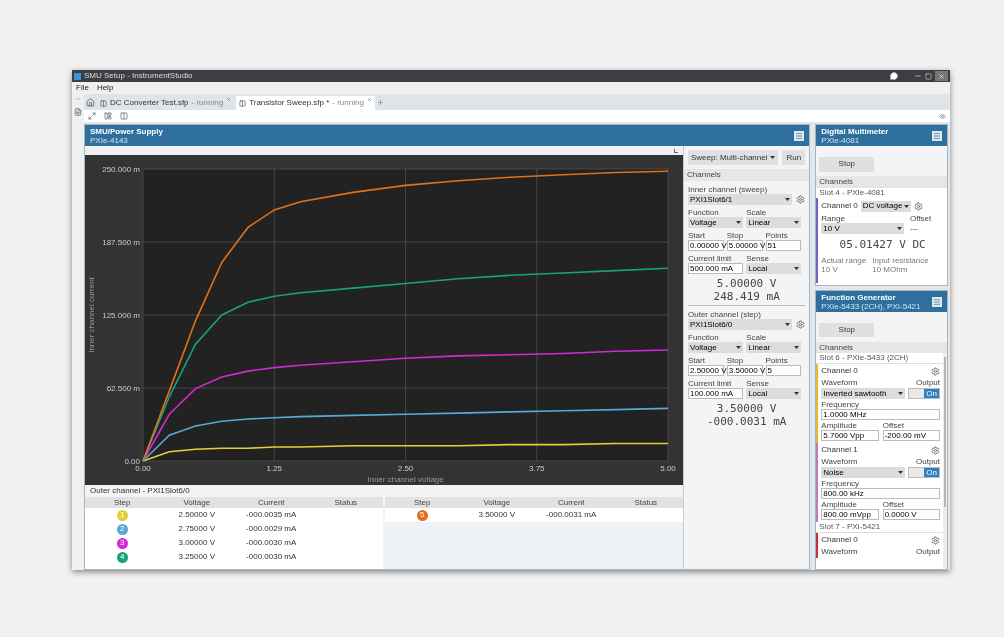 The height and width of the screenshot is (637, 1004). I want to click on input-field: 5.00000 V, so click(744, 245).